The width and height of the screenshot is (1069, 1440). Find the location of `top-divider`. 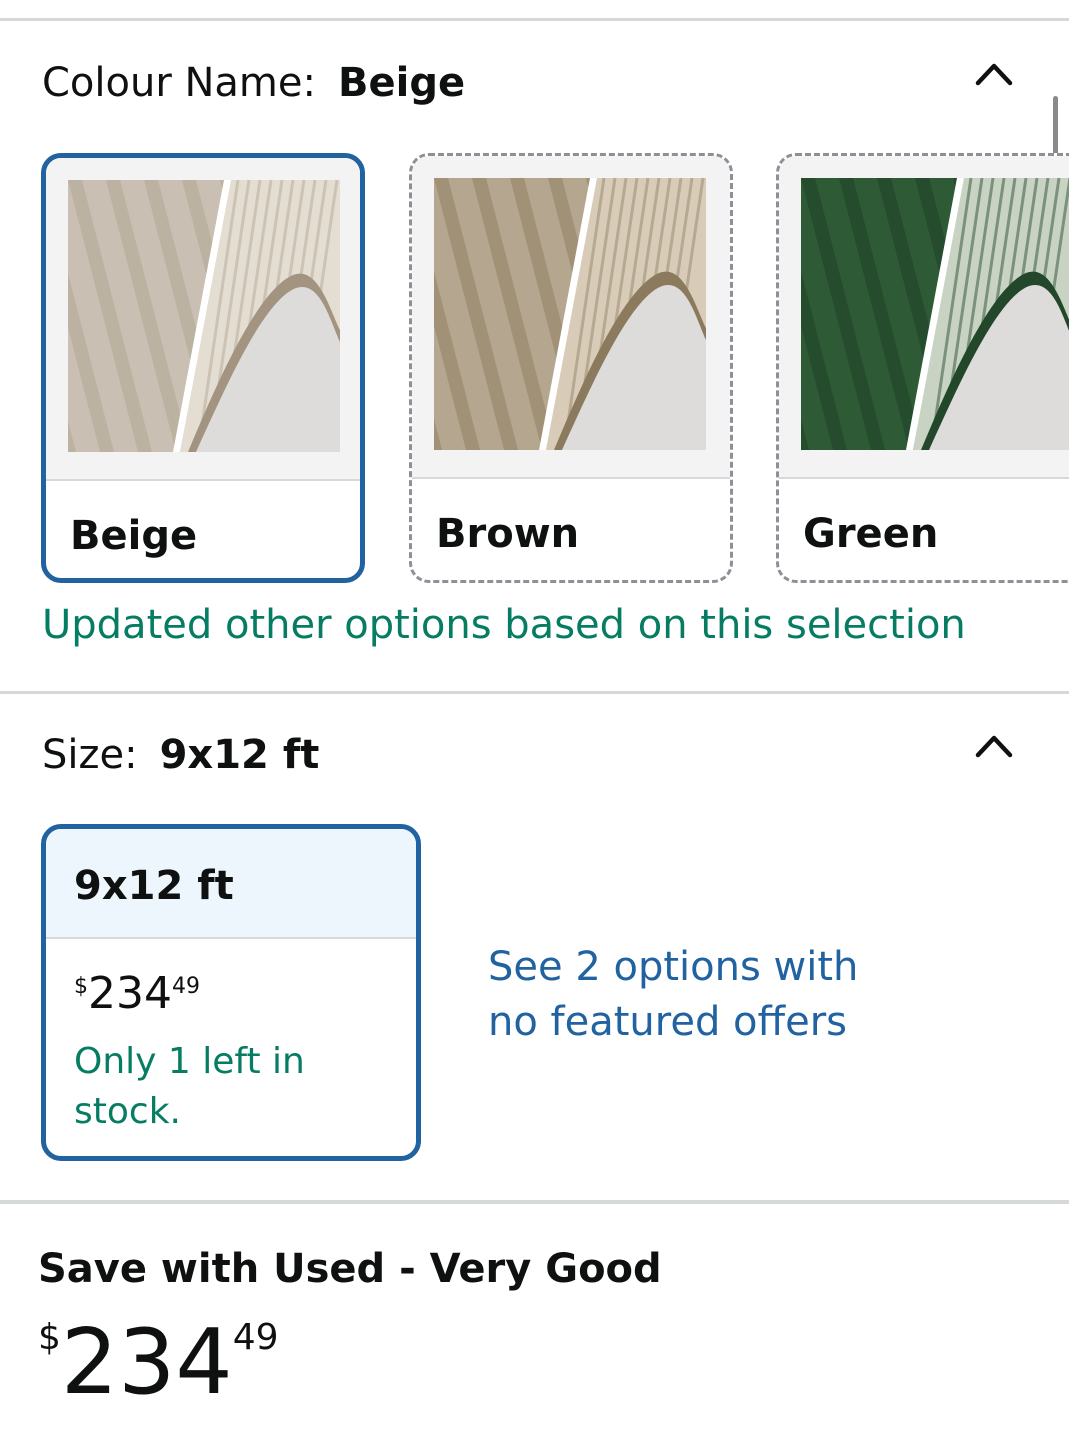

top-divider is located at coordinates (534, 19).